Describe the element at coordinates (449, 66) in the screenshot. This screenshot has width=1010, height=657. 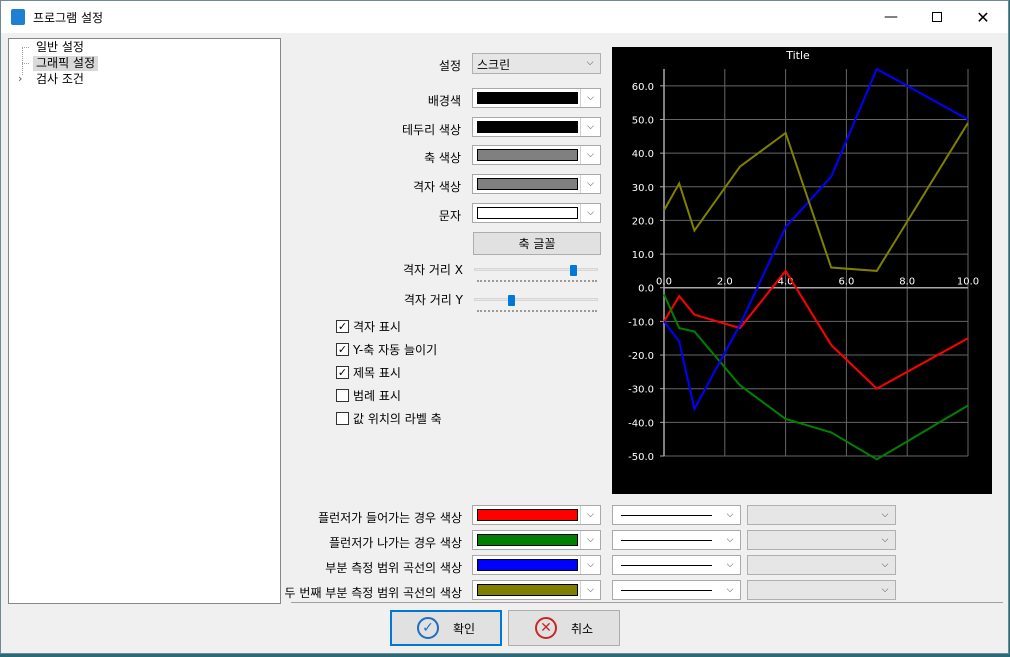
I see `preset-label: 설정` at that location.